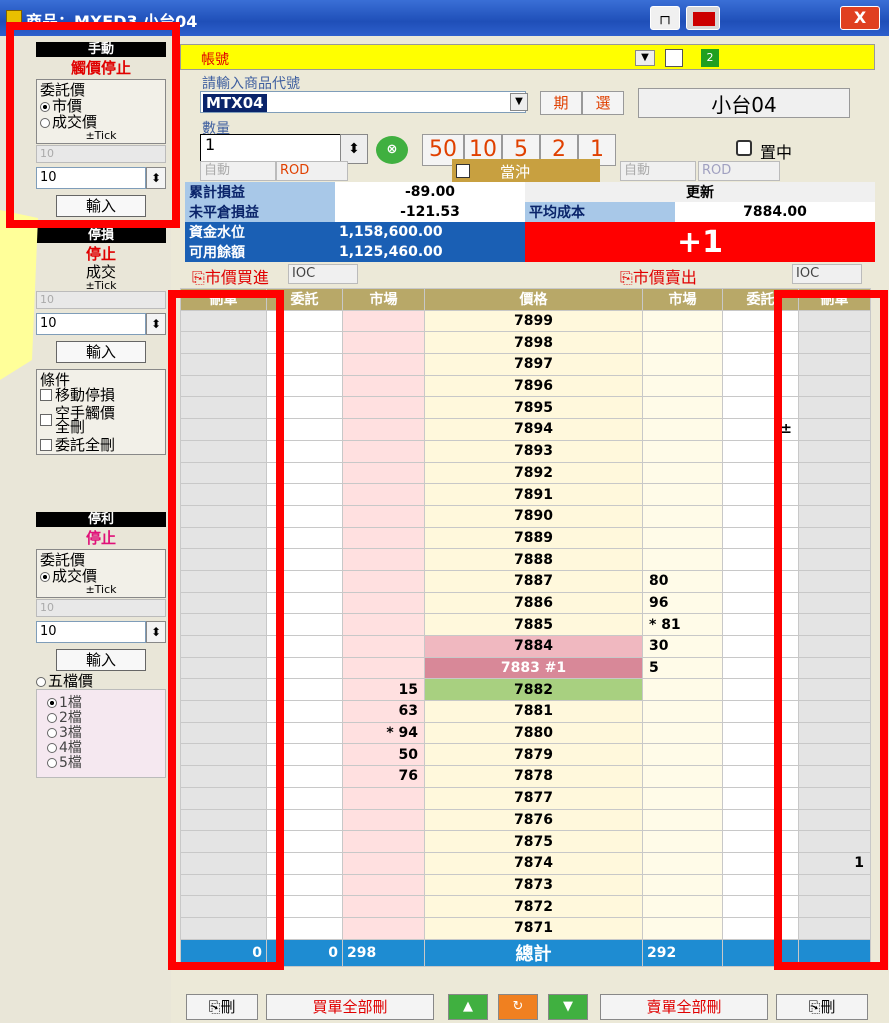 This screenshot has width=889, height=1023. I want to click on refresh-icon: 2, so click(710, 58).